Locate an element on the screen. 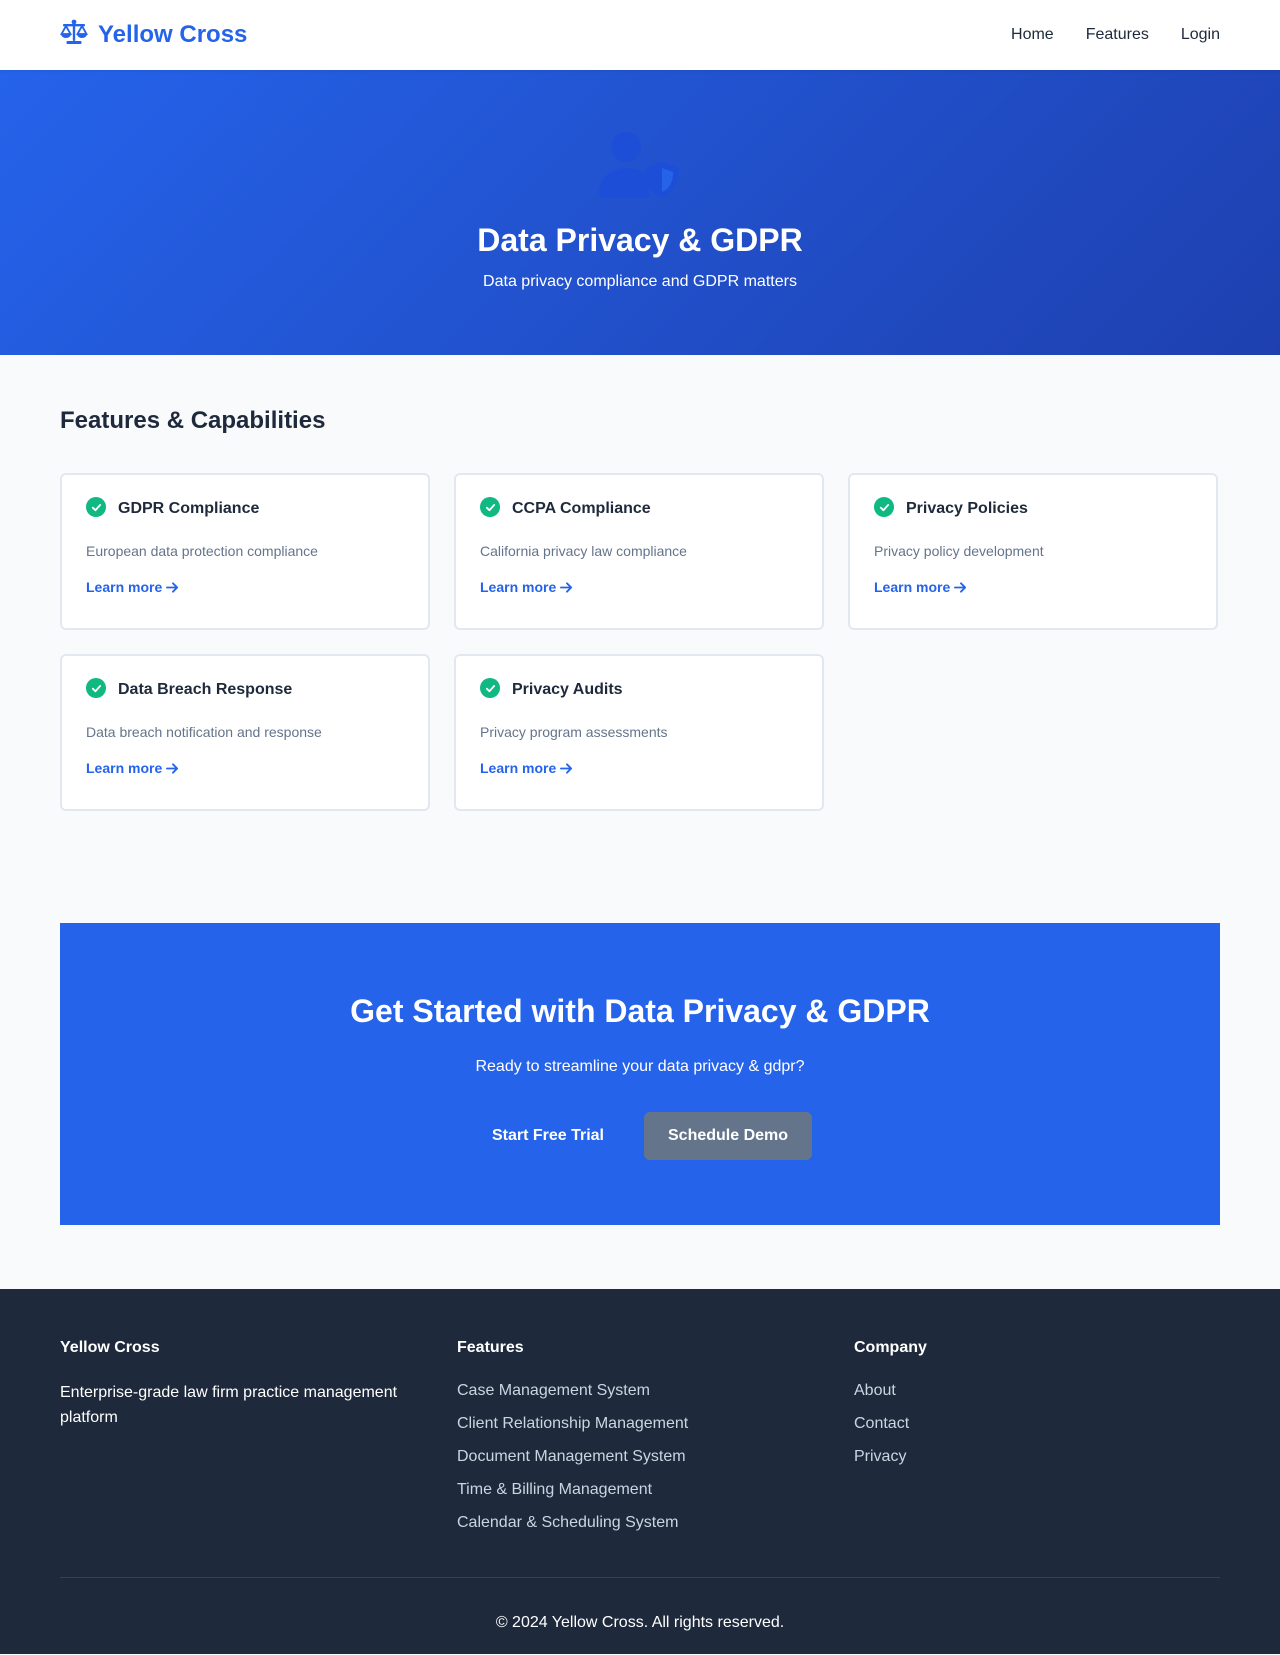  footer-about-heading: Yellow Cross is located at coordinates (110, 1347).